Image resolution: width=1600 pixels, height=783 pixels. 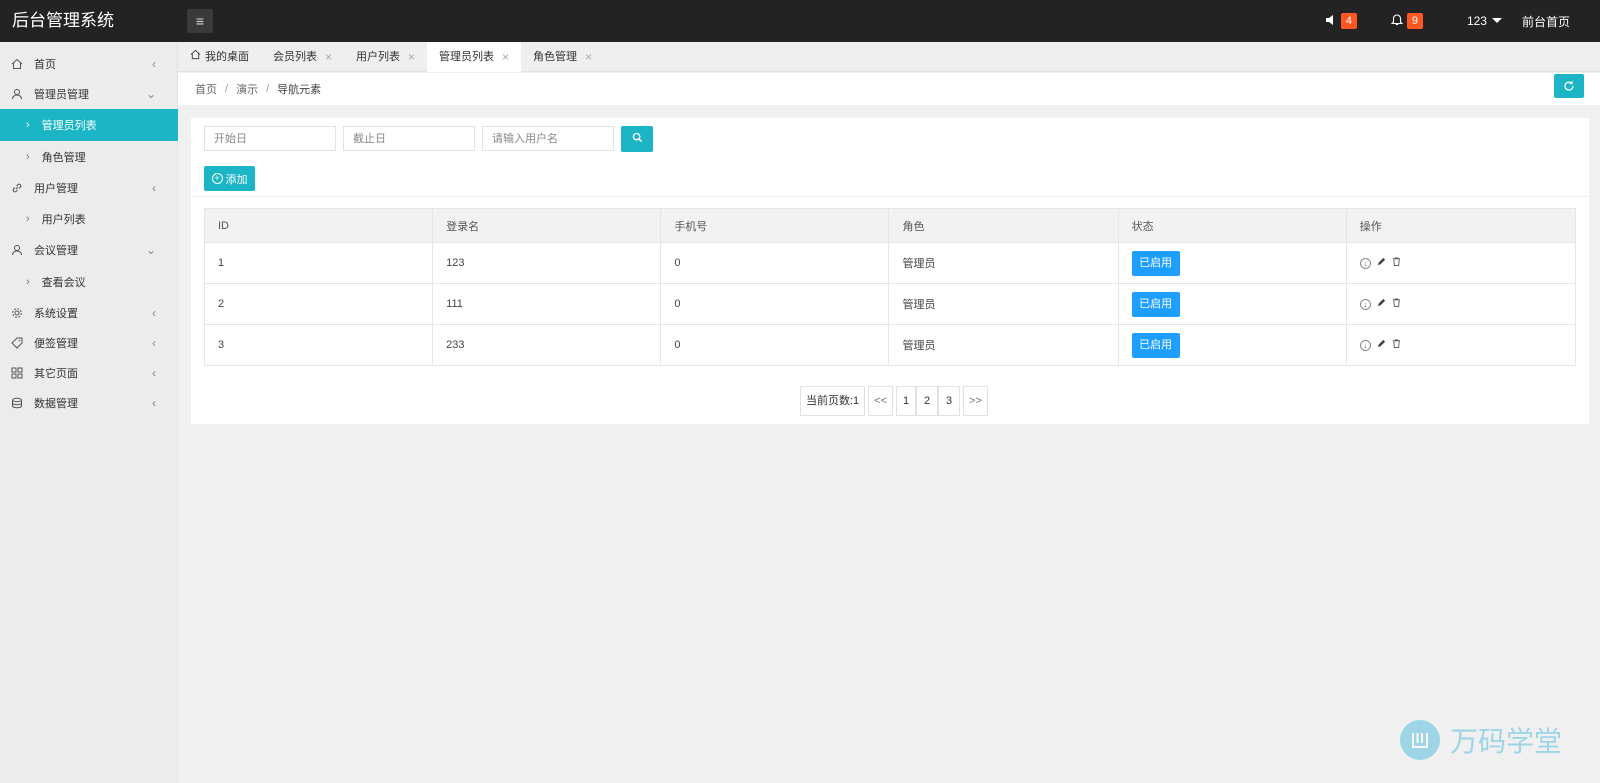 What do you see at coordinates (1397, 21) in the screenshot?
I see `bell-icon` at bounding box center [1397, 21].